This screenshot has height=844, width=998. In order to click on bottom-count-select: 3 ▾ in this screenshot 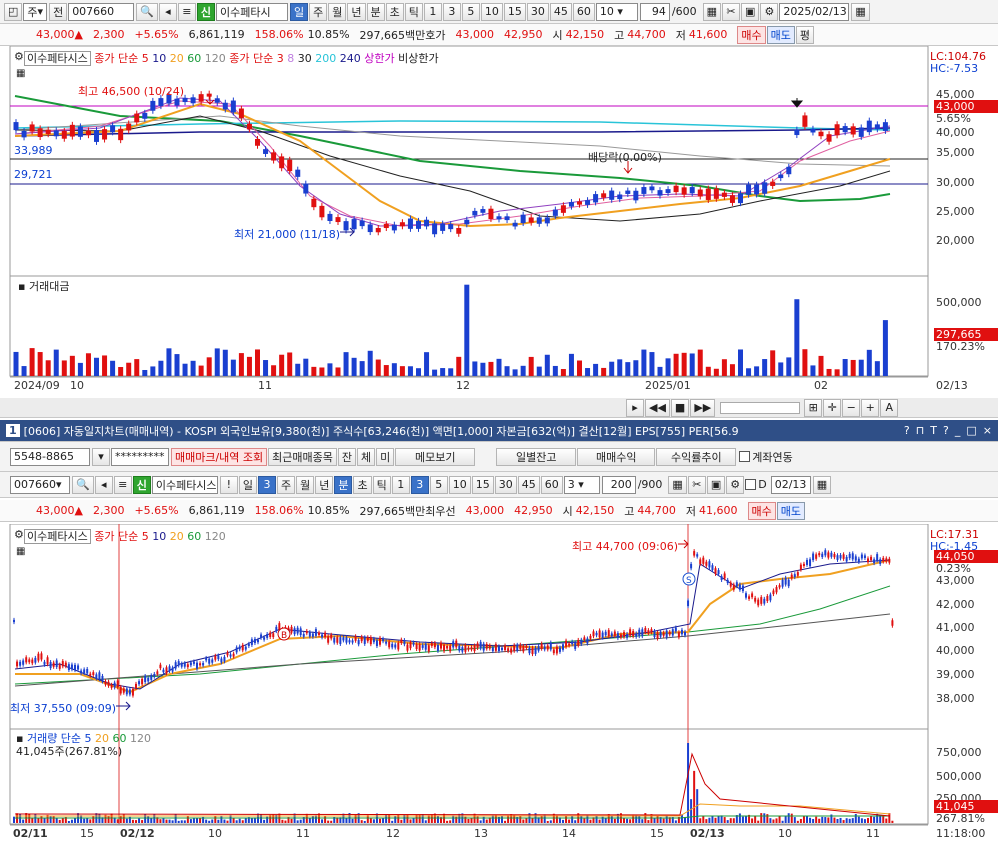, I will do `click(581, 484)`.